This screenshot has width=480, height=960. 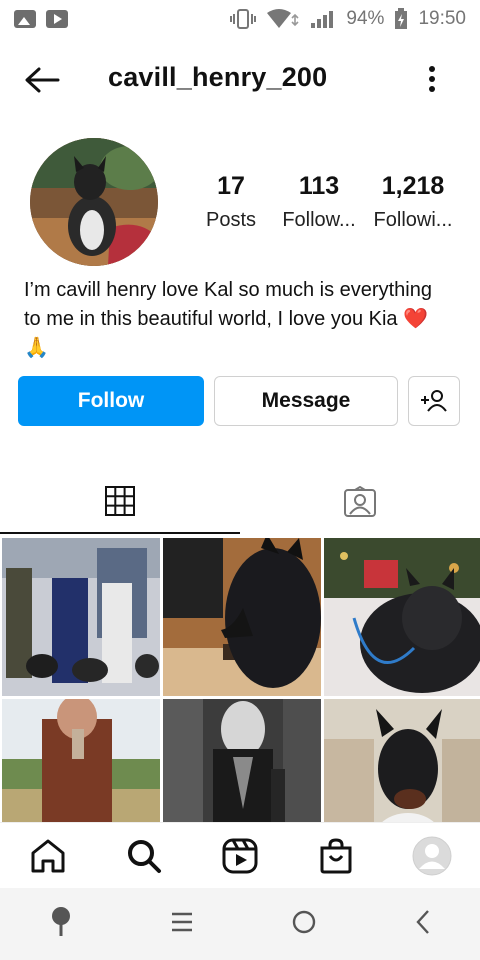 What do you see at coordinates (442, 18) in the screenshot?
I see `clock: 19:50` at bounding box center [442, 18].